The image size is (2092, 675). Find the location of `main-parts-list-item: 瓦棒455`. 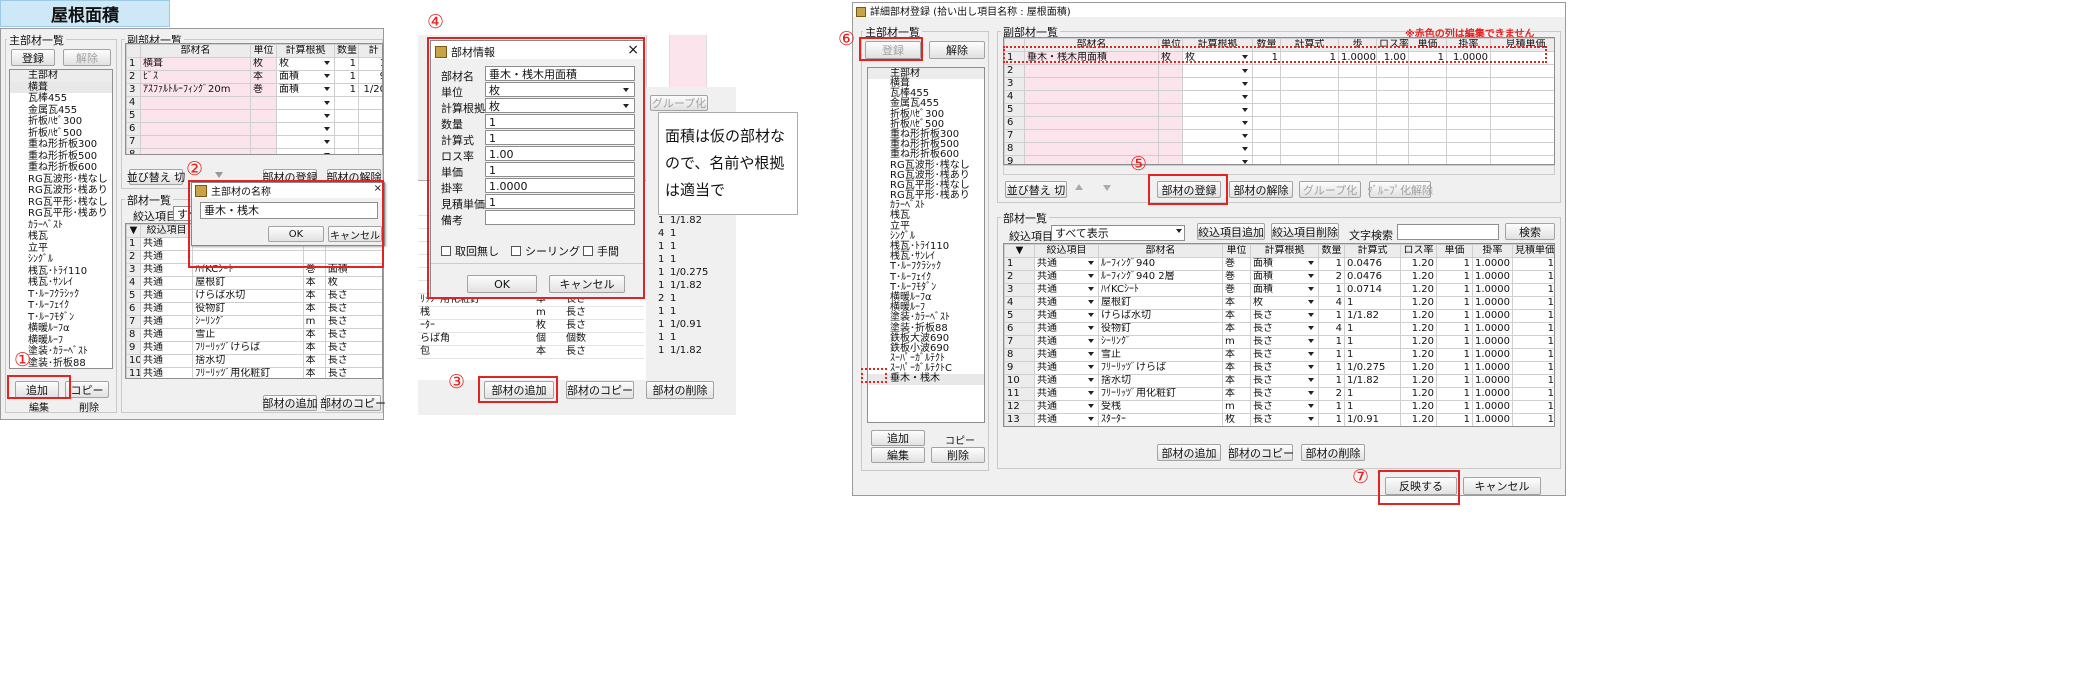

main-parts-list-item: 瓦棒455 is located at coordinates (61, 99).